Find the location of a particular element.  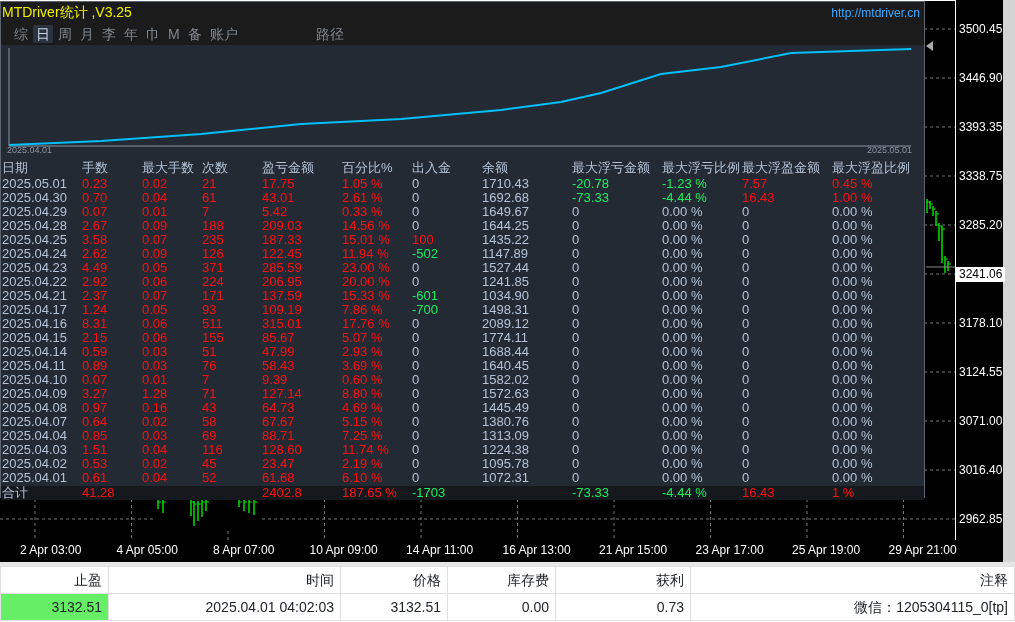

table-cell: 0.45 % is located at coordinates (852, 183).